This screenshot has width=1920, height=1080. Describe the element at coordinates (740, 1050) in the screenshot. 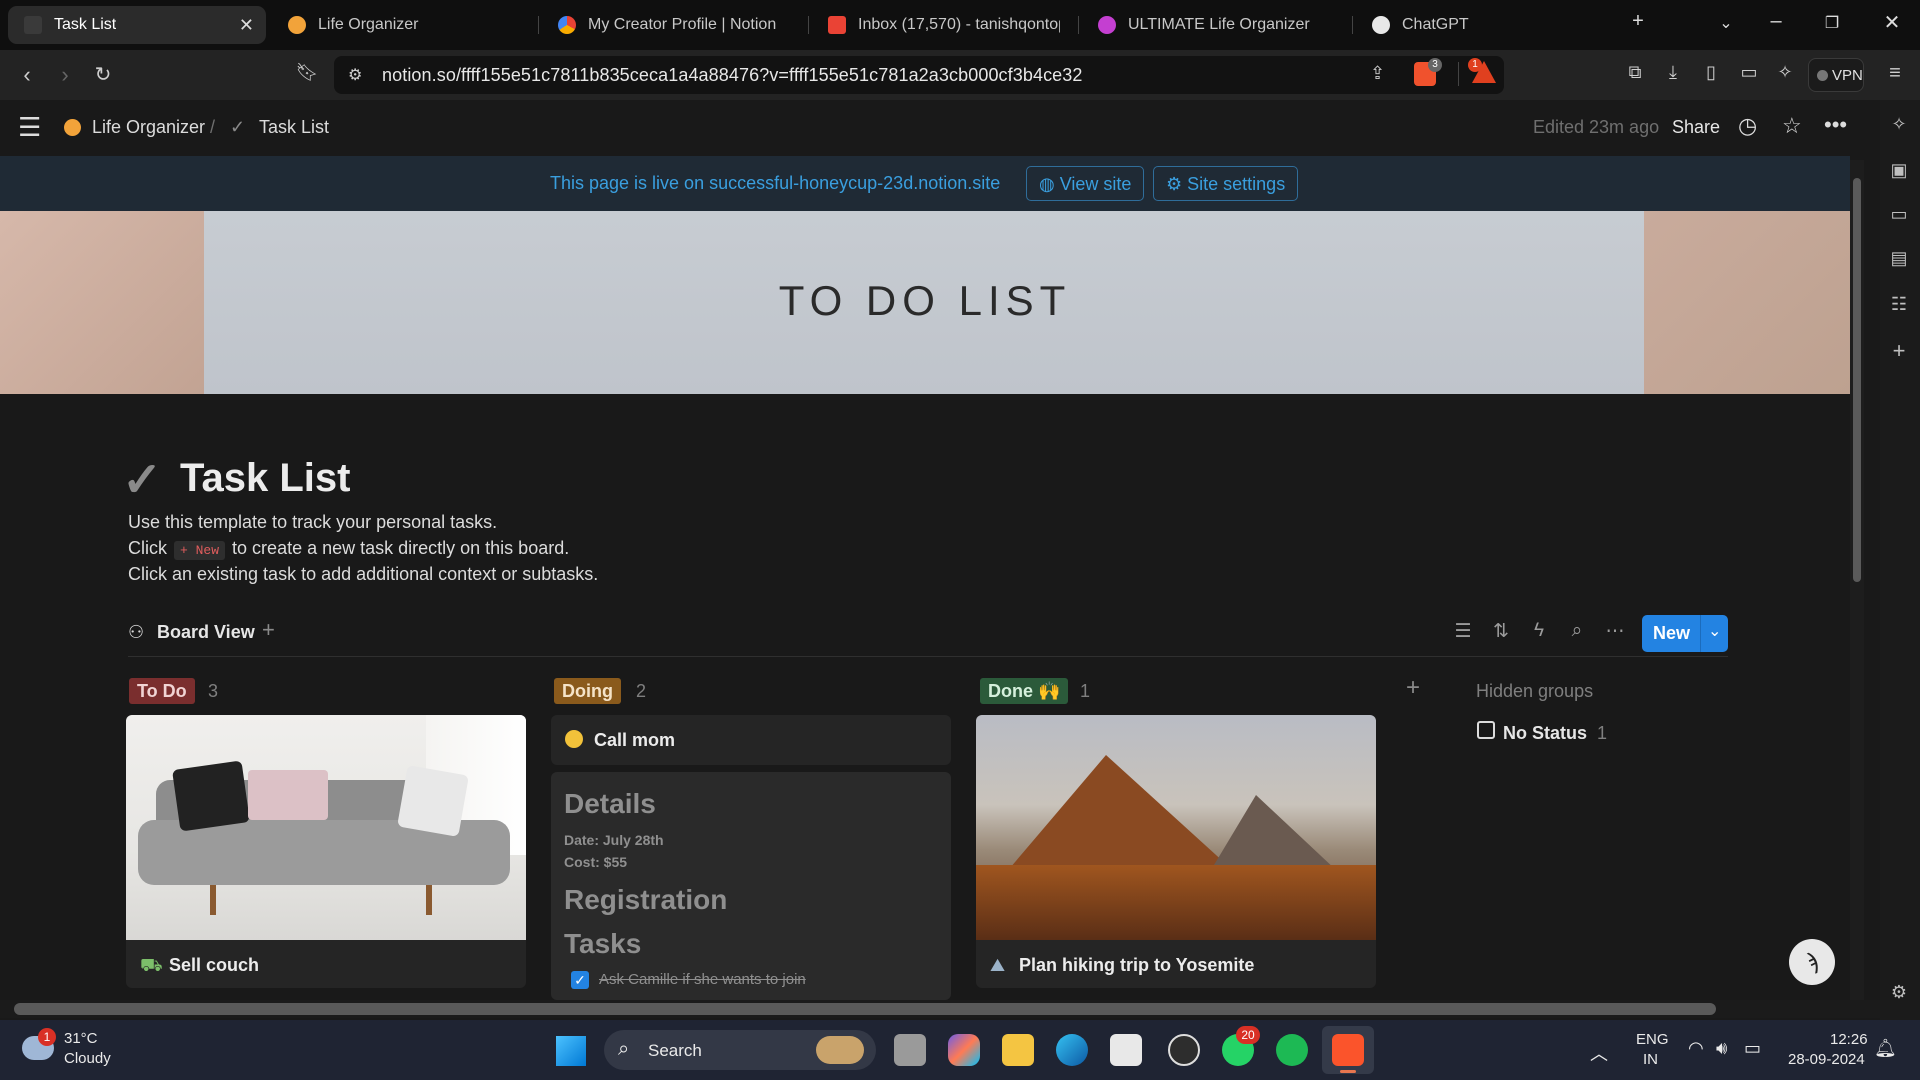

I see `taskbar-search-box: ⌕ Search` at that location.